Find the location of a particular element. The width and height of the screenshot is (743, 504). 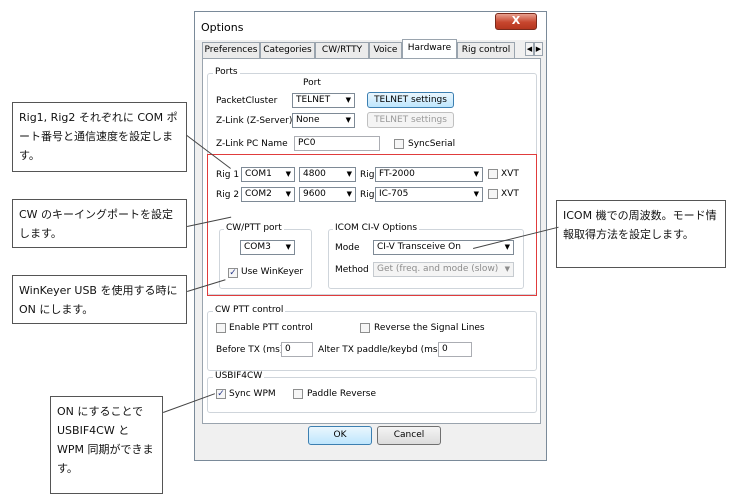

paddle-reverse-label: Paddle Reverse is located at coordinates (342, 394).